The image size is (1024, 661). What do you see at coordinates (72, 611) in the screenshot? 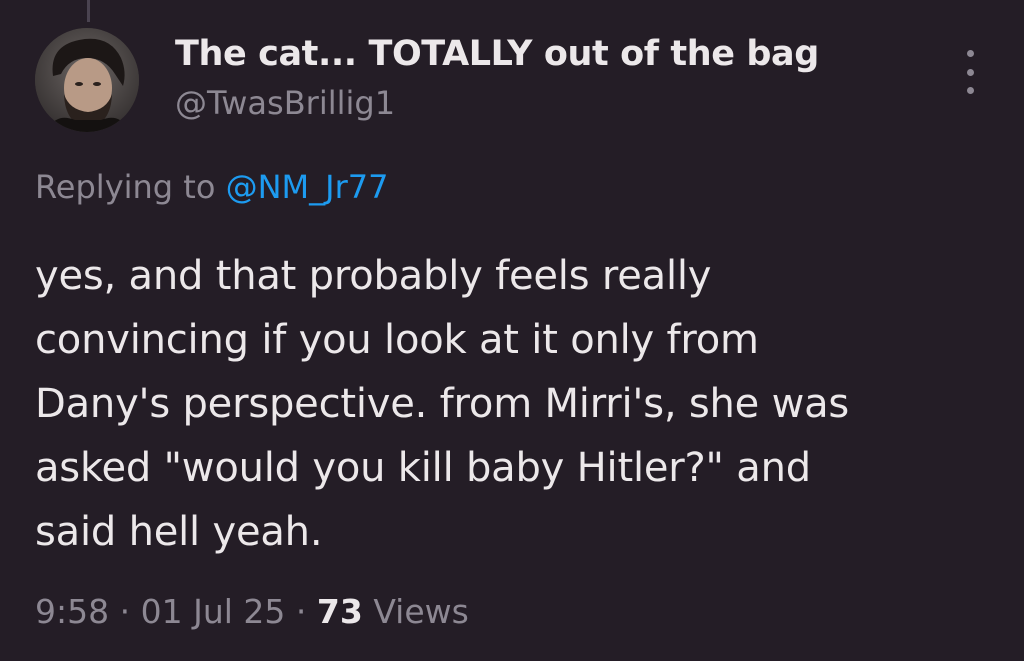
I see `tweet-time: 9:58` at bounding box center [72, 611].